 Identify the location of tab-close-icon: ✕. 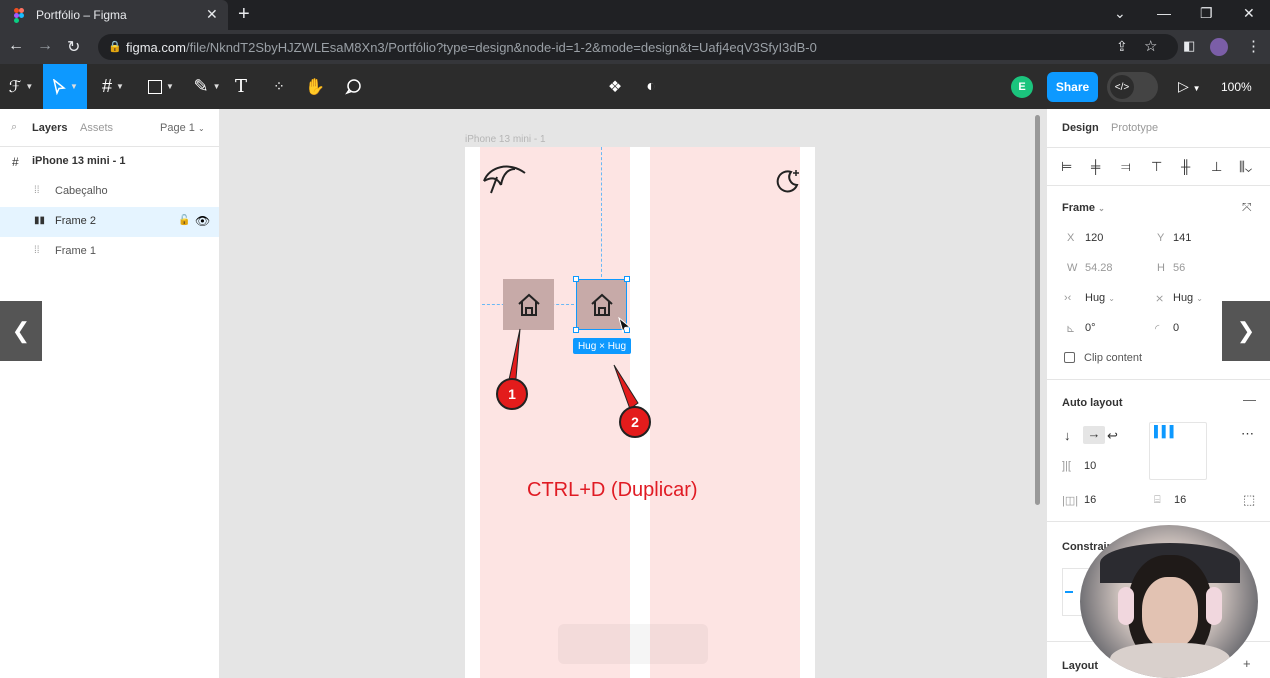
(212, 14).